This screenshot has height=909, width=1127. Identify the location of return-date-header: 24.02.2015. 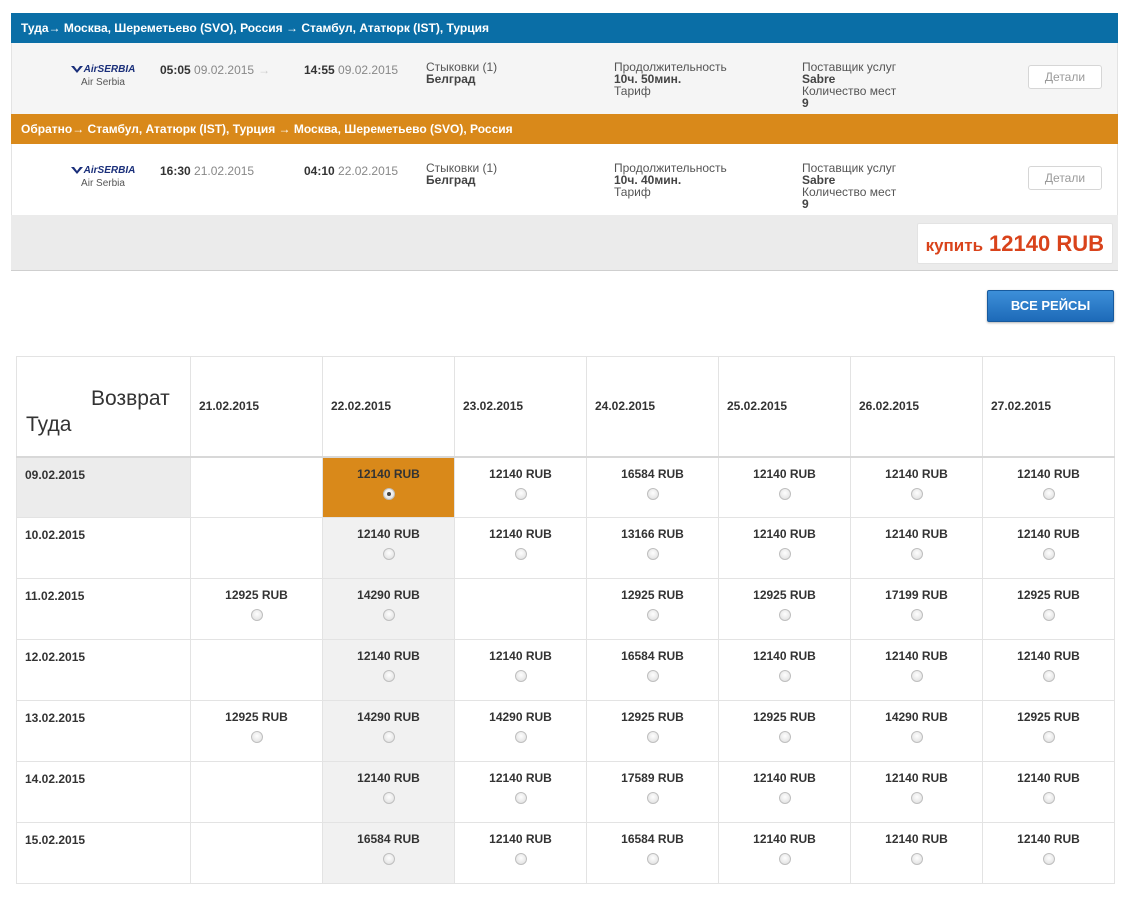
(652, 407).